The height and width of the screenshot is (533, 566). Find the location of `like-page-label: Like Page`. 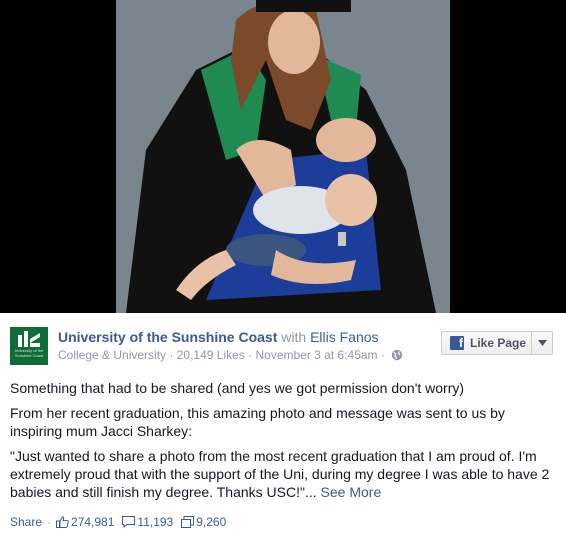

like-page-label: Like Page is located at coordinates (498, 343).